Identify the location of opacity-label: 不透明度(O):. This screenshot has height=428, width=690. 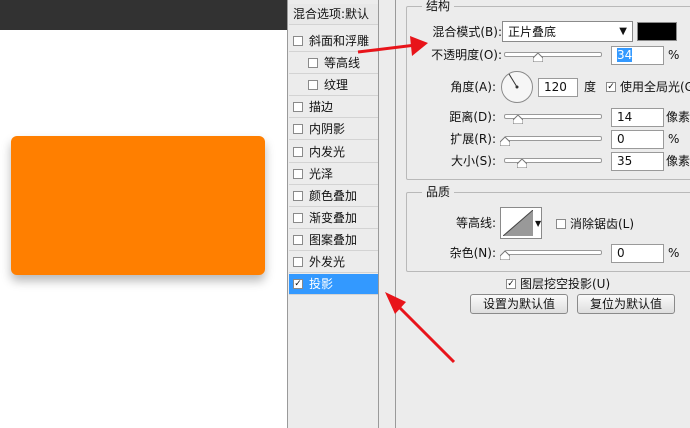
(466, 55).